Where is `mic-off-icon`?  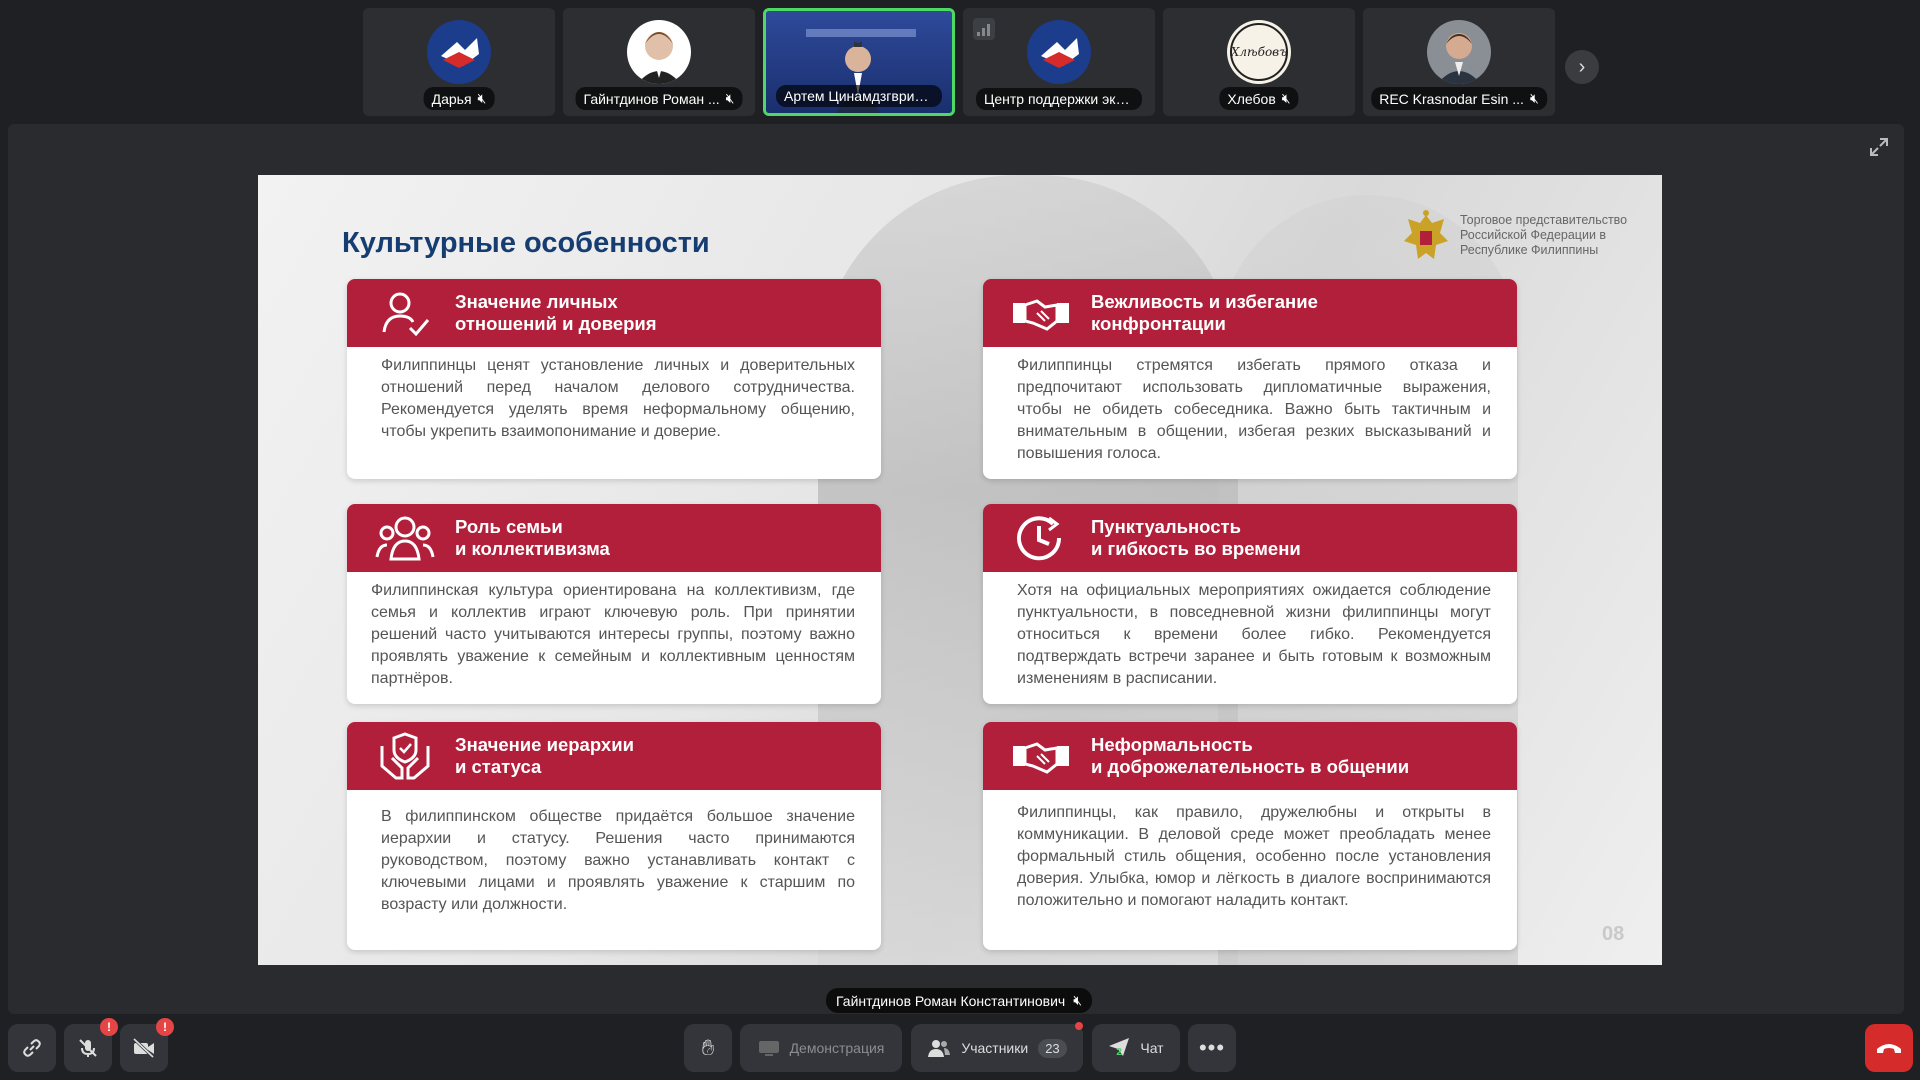
mic-off-icon is located at coordinates (88, 1048).